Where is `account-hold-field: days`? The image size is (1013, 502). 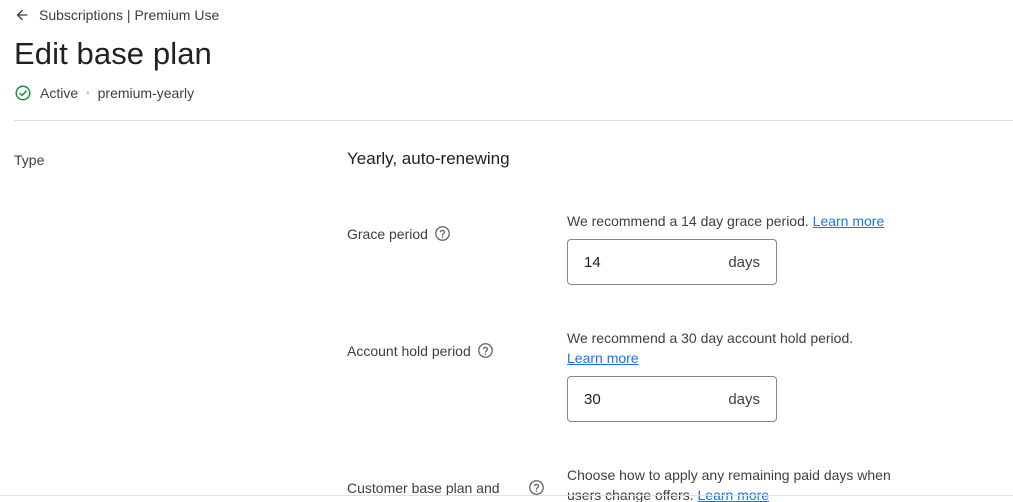 account-hold-field: days is located at coordinates (672, 399).